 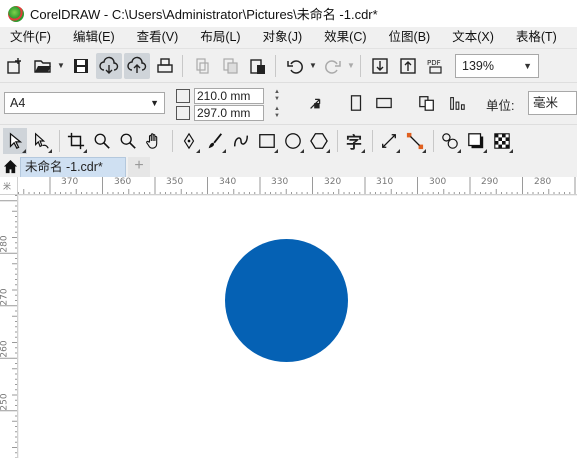 What do you see at coordinates (128, 141) in the screenshot?
I see `zoom-out-tool` at bounding box center [128, 141].